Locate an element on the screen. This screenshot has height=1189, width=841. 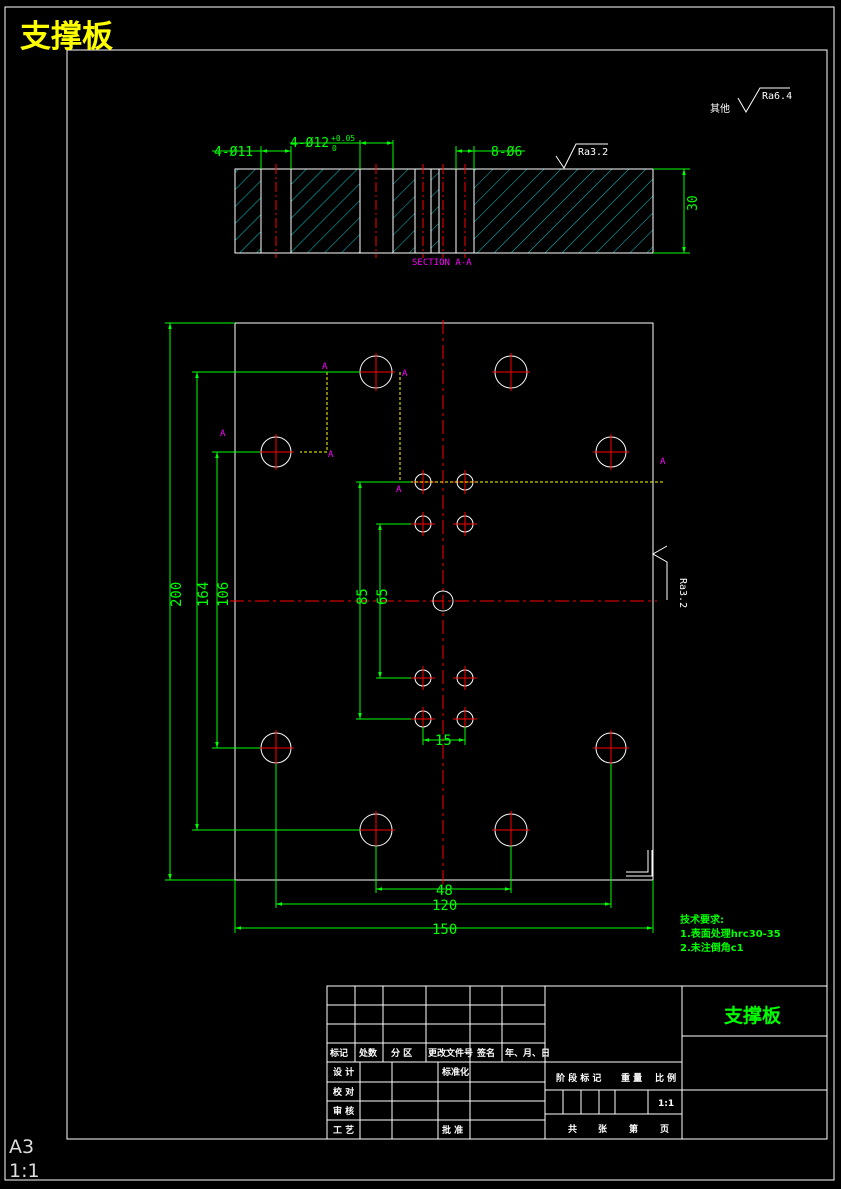
tb-row-check: 校 对 is located at coordinates (343, 1092).